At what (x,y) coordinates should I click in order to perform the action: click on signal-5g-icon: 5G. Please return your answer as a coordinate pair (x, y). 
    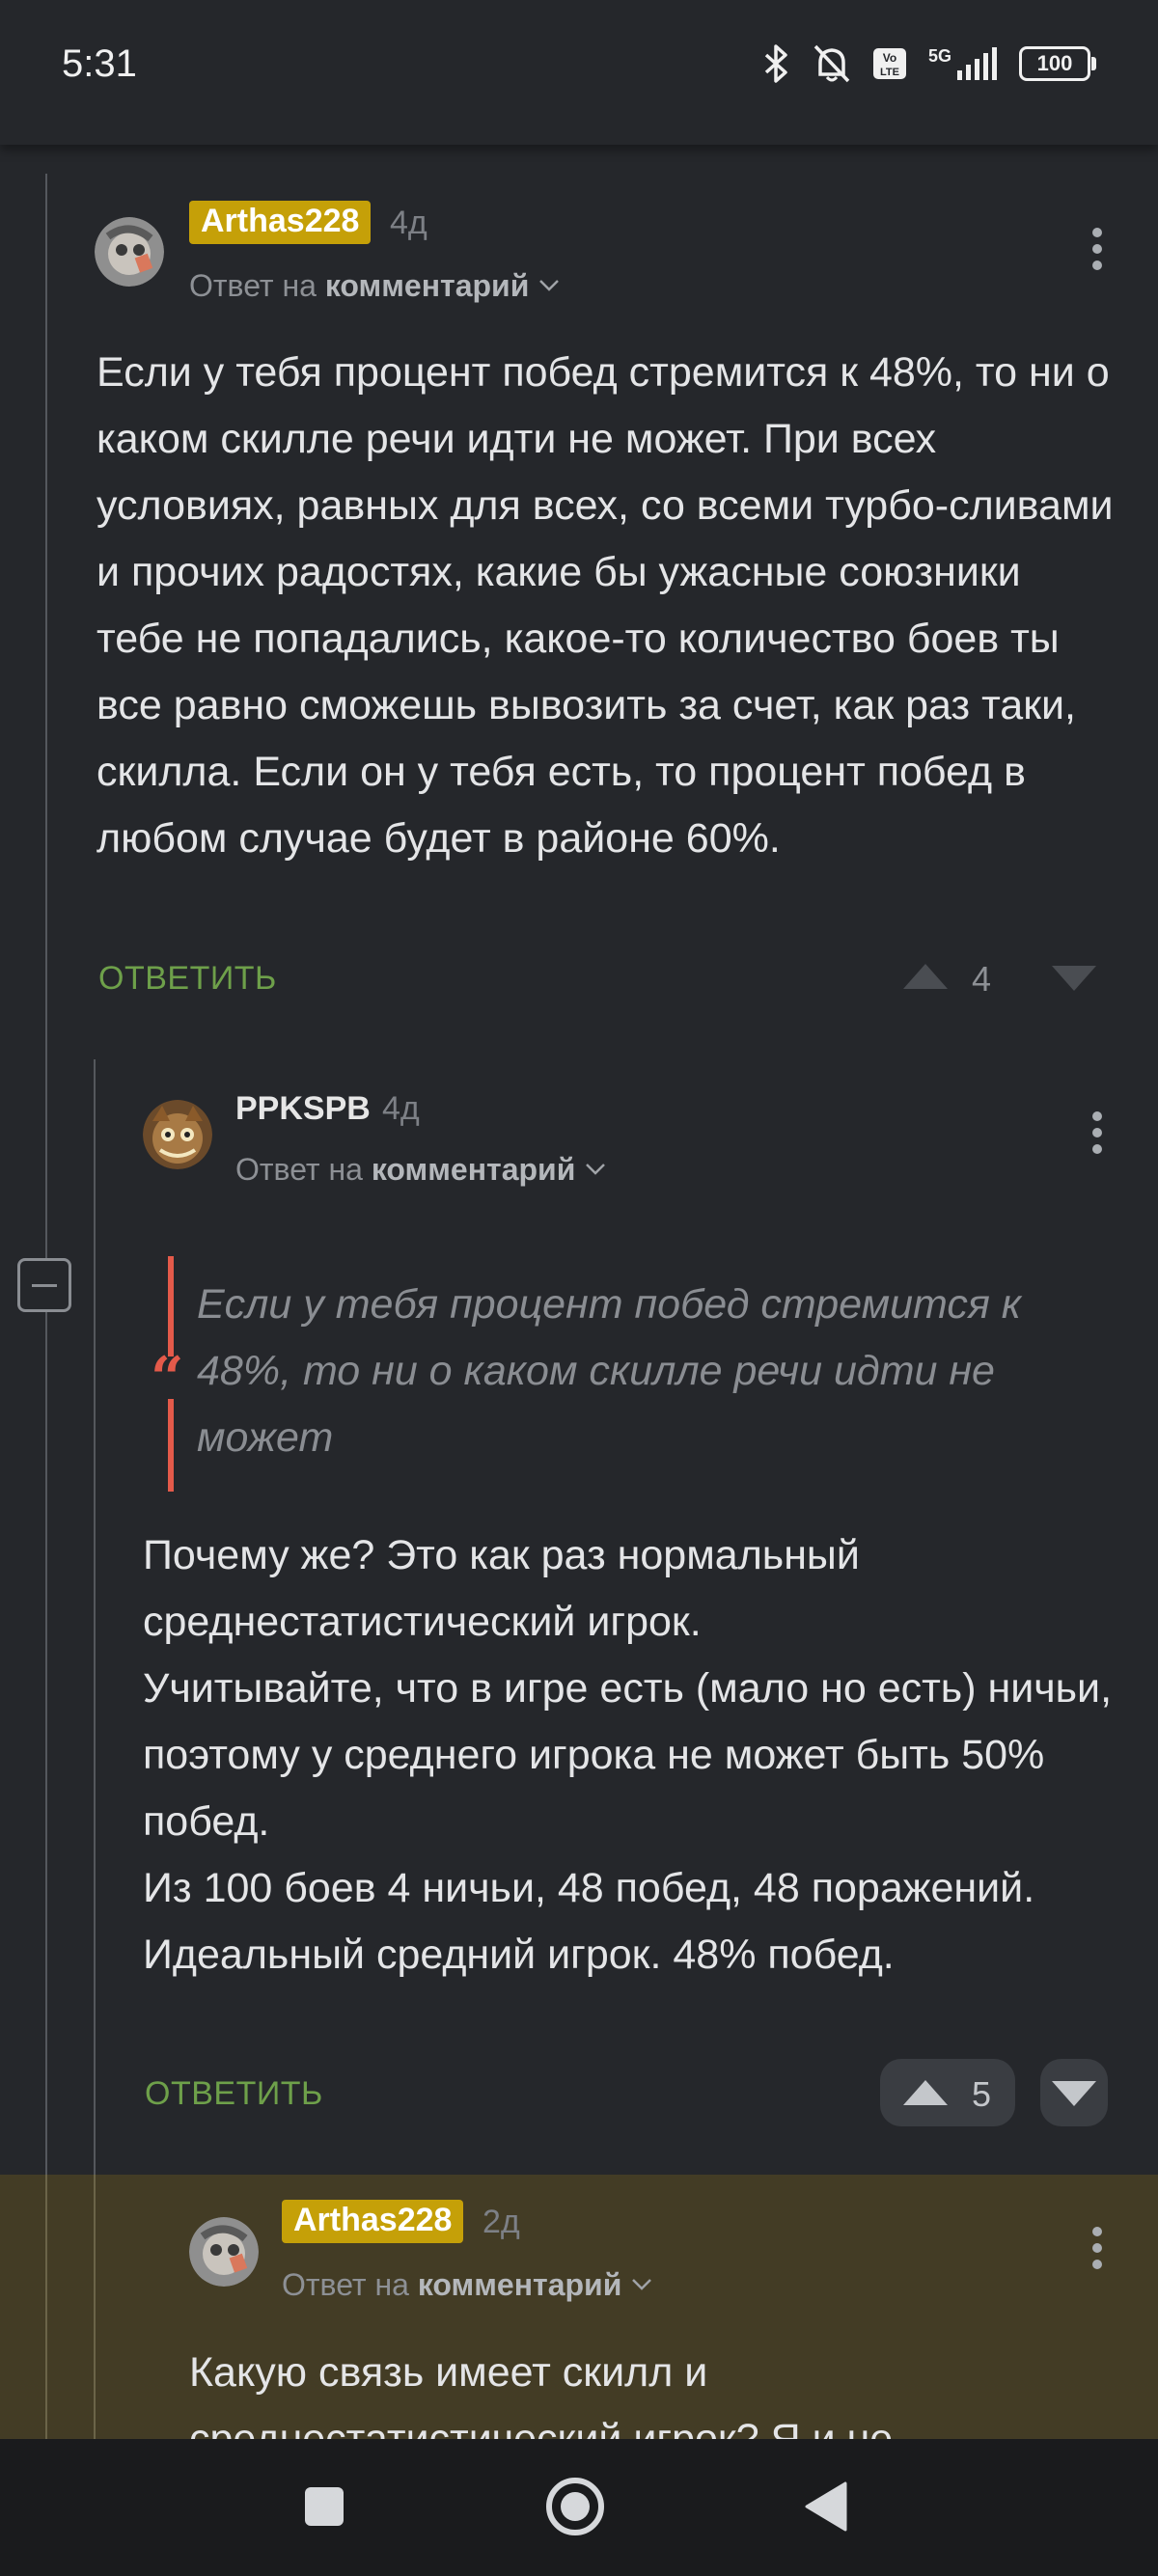
    Looking at the image, I should click on (963, 64).